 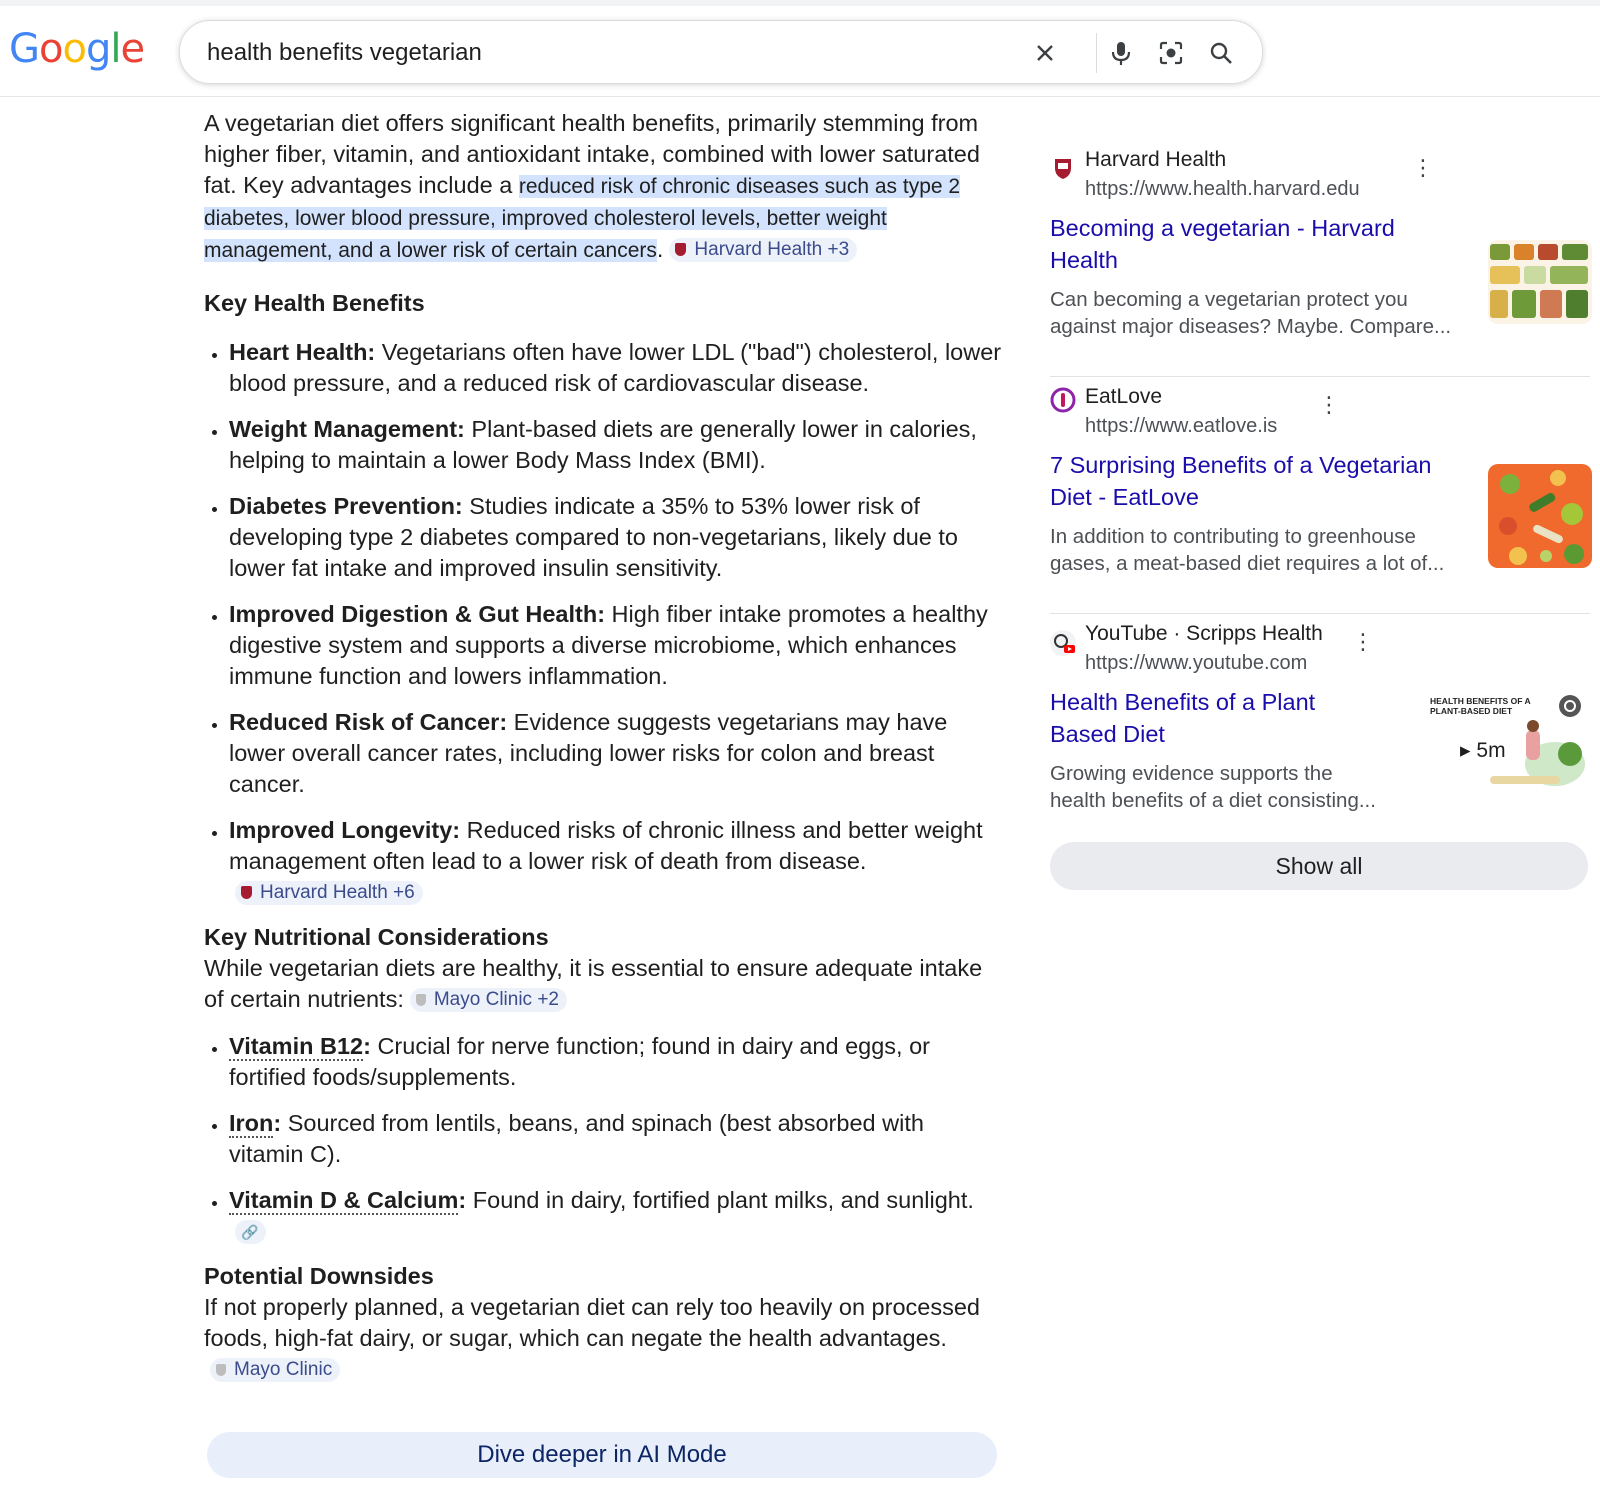 What do you see at coordinates (98, 49) in the screenshot?
I see `logo-letter: g` at bounding box center [98, 49].